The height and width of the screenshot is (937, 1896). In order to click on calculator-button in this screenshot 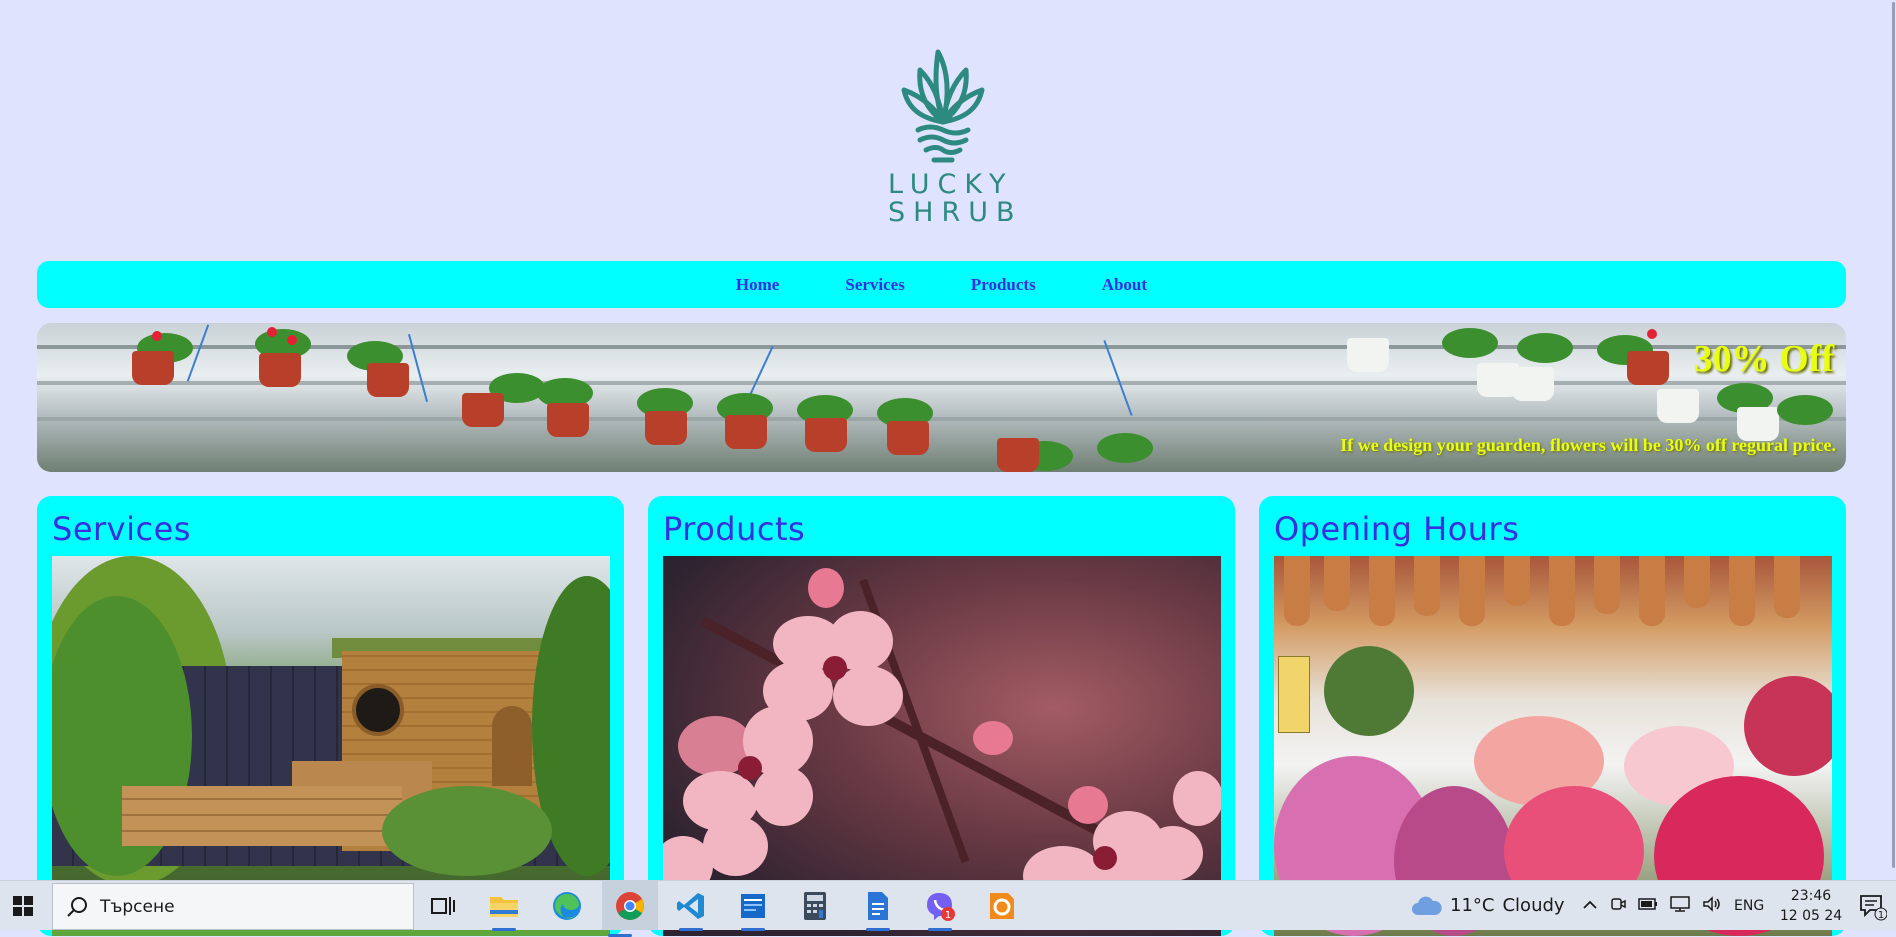, I will do `click(815, 906)`.